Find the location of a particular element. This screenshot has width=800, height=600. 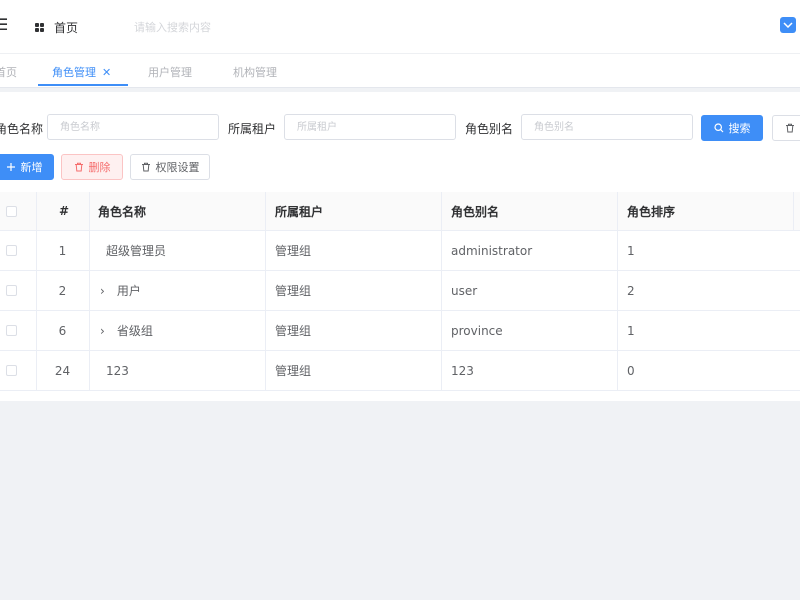

role-name-label: 角色名称 is located at coordinates (22, 129).